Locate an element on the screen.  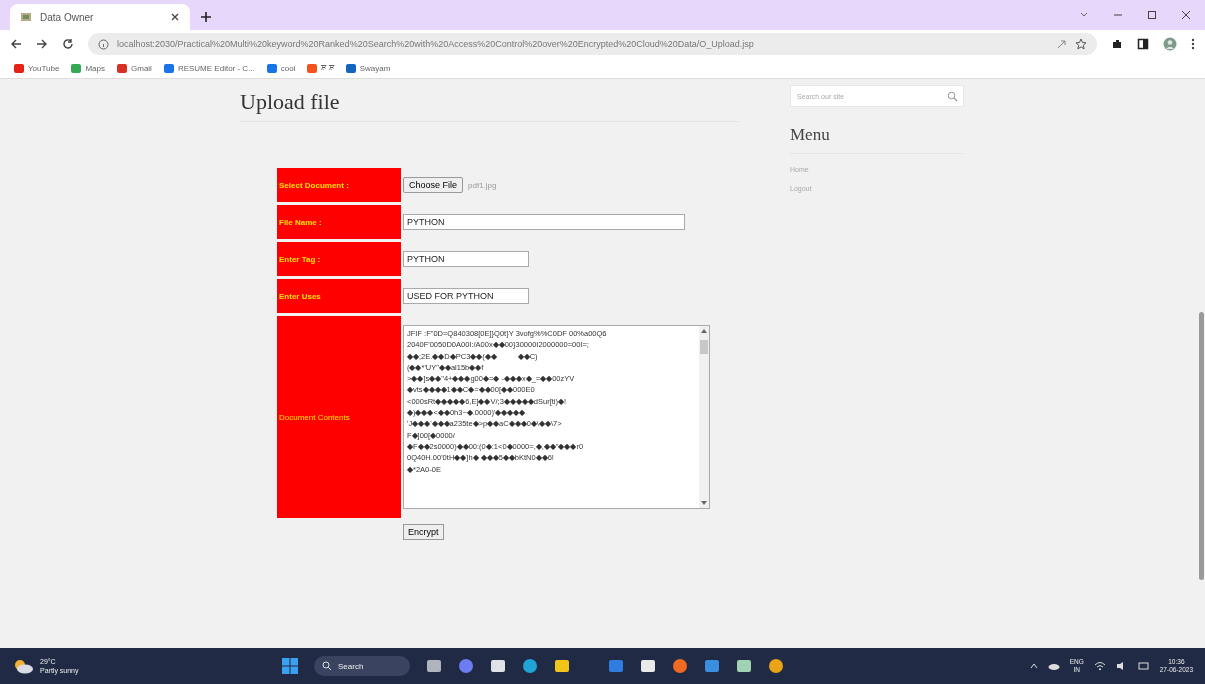
url-text: localhost:2030/Practical%20Multi%20keyword%20Ranked%20Search%20with%20Access%20Control%20over%20Encrypted%20Cloud%20Data/O_Upload.jsp is located at coordinates (436, 44).